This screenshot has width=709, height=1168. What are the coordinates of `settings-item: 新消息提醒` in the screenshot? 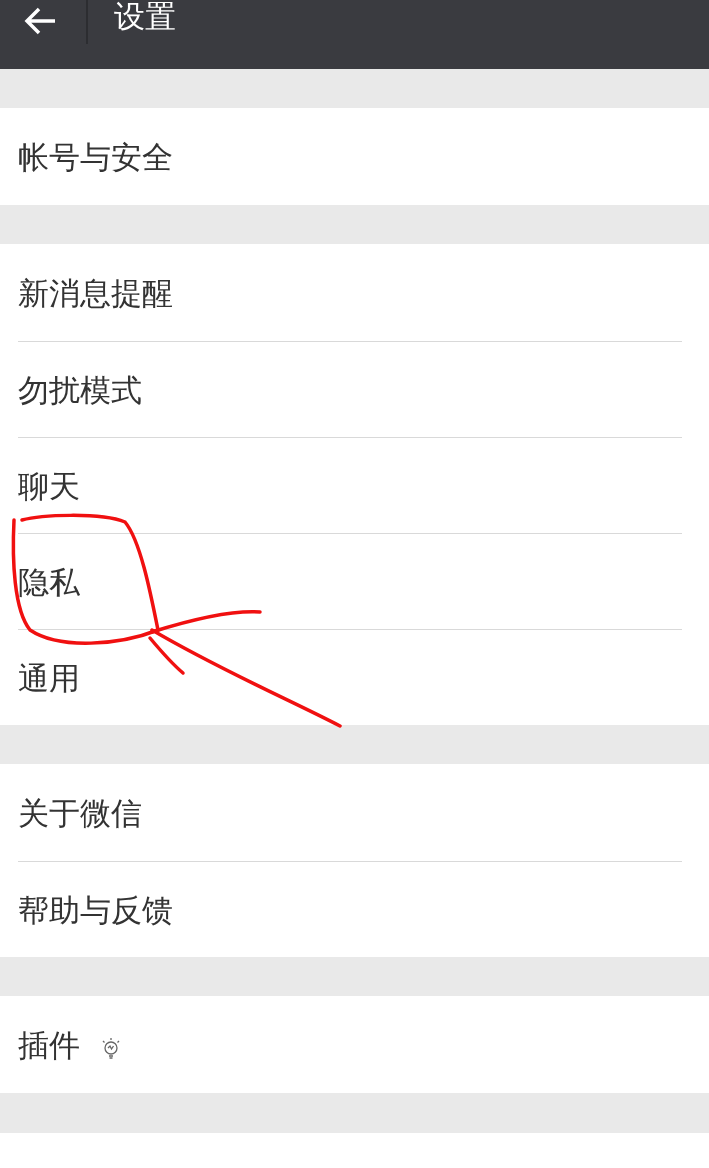 It's located at (350, 292).